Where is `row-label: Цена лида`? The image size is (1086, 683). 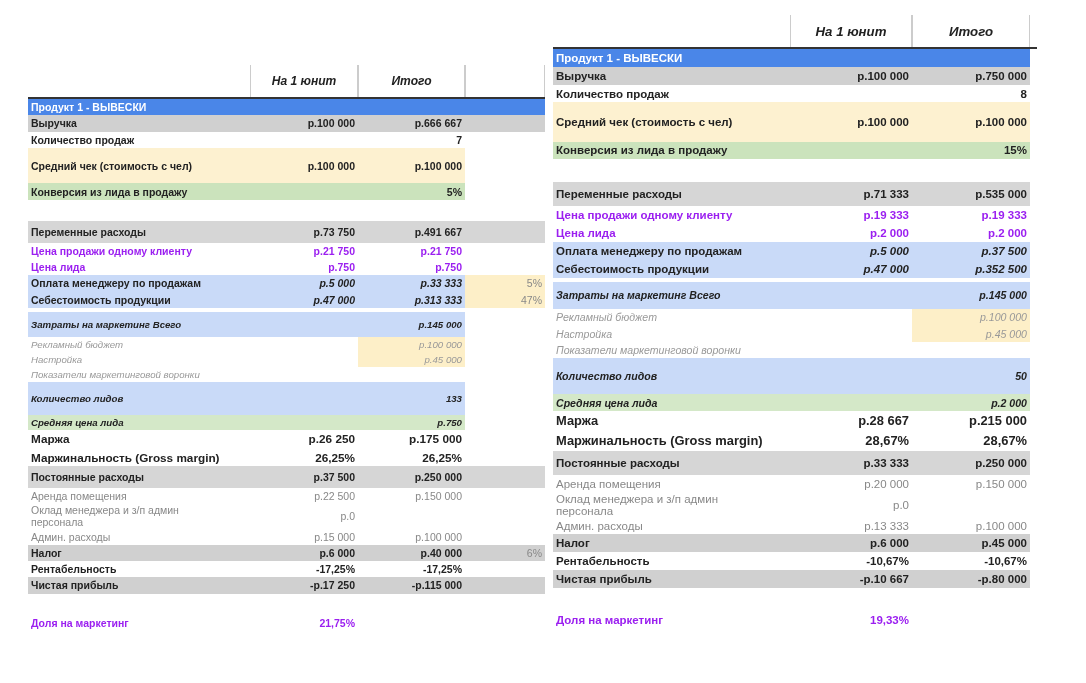 row-label: Цена лида is located at coordinates (58, 267).